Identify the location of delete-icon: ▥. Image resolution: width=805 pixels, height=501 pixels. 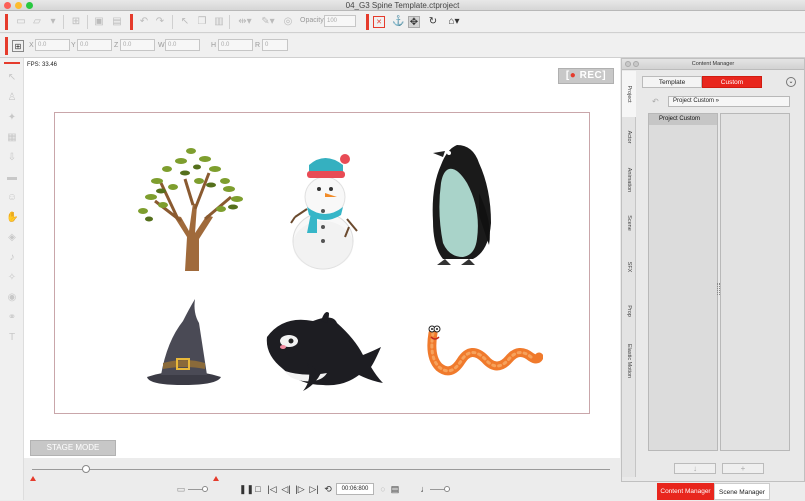
(219, 22).